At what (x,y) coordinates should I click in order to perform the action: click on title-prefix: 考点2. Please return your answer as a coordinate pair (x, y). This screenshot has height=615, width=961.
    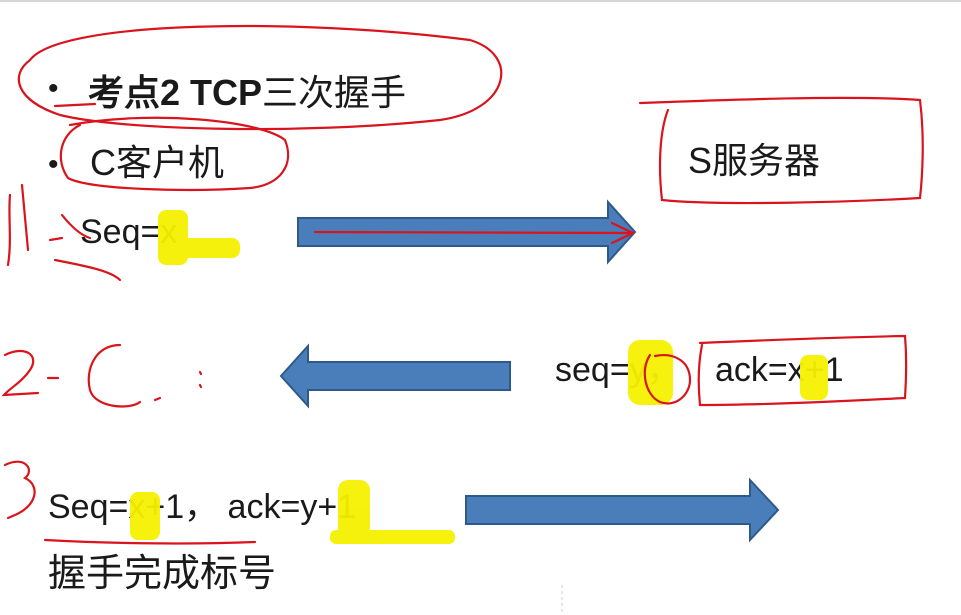
    Looking at the image, I should click on (139, 92).